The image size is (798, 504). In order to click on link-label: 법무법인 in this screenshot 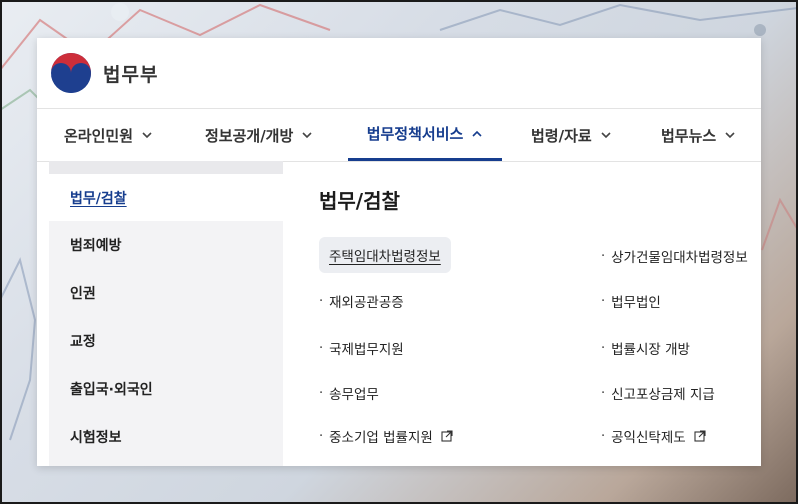, I will do `click(636, 303)`.